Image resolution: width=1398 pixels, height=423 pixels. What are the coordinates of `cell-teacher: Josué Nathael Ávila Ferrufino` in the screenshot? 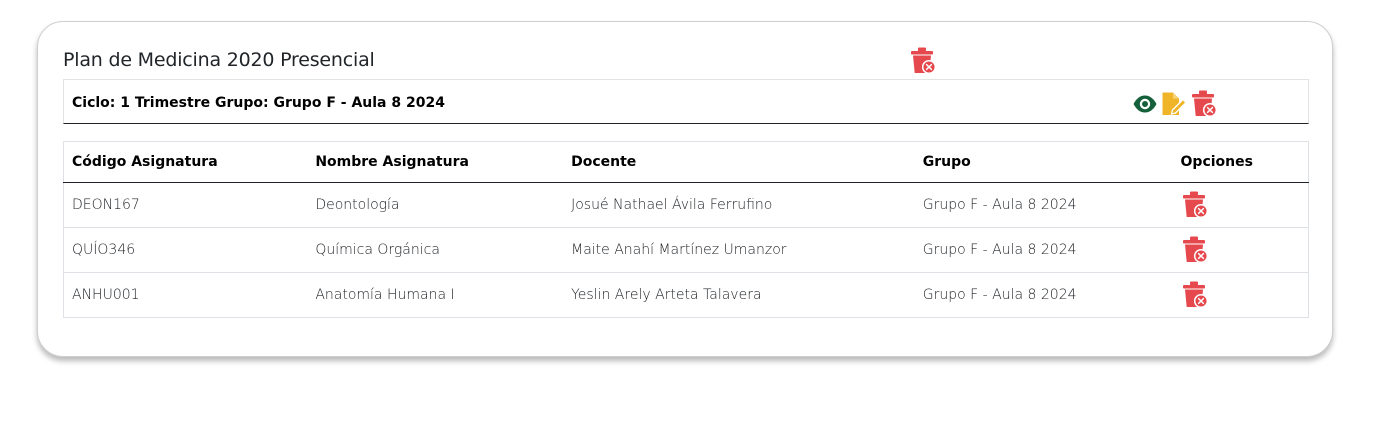 It's located at (672, 205).